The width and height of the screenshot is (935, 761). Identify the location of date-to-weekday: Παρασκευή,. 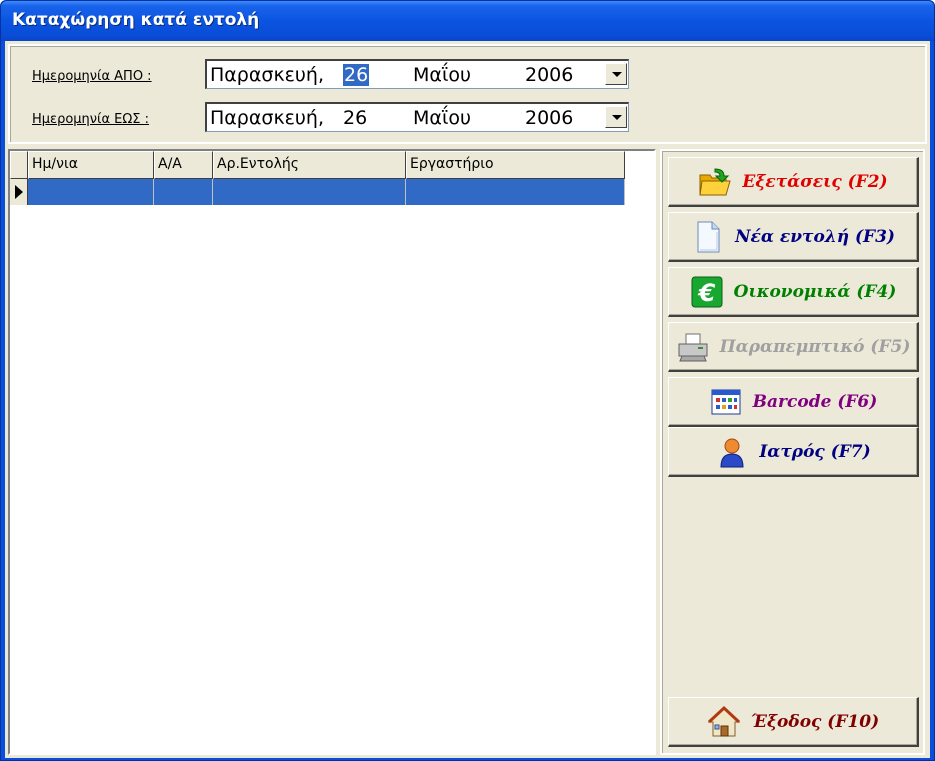
(267, 118).